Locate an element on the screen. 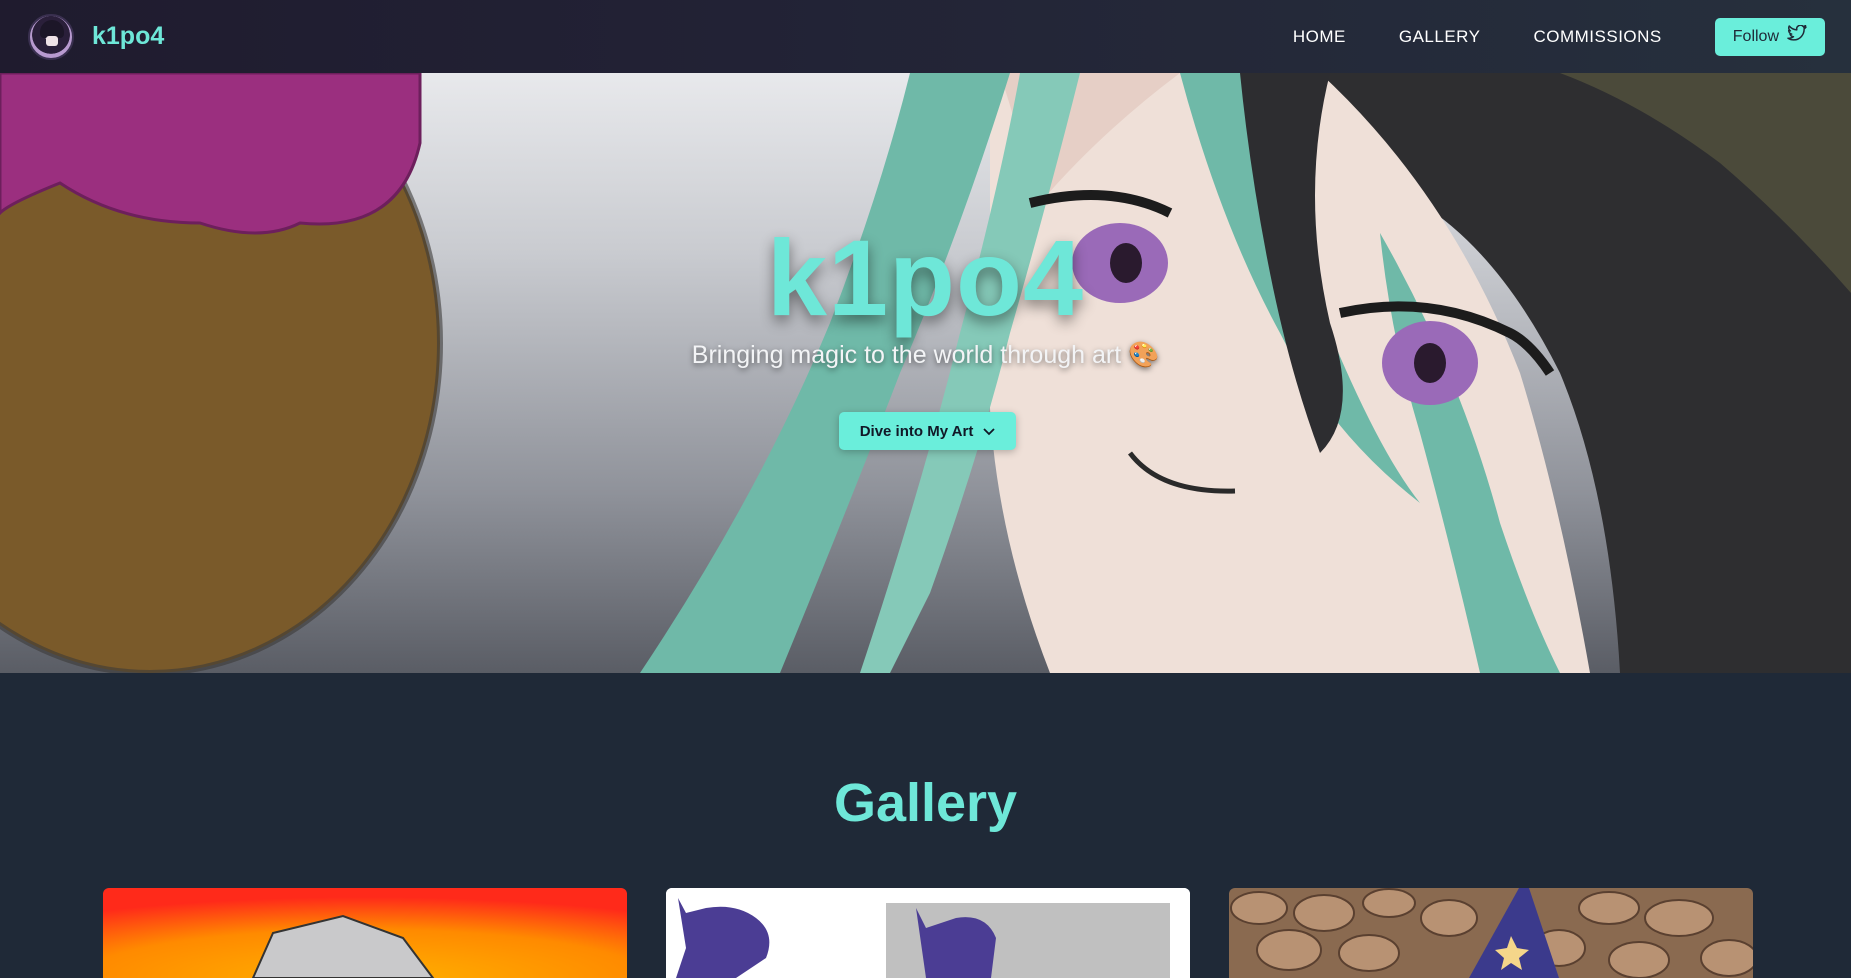 This screenshot has width=1851, height=978. brand-name: k1po4 is located at coordinates (128, 36).